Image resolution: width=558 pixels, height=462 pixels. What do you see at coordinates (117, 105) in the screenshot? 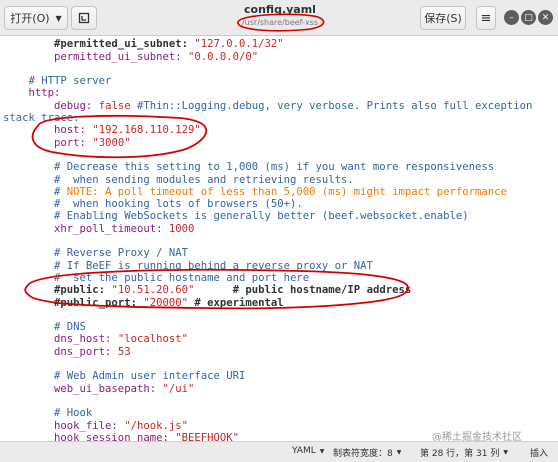
I see `code-token: false` at bounding box center [117, 105].